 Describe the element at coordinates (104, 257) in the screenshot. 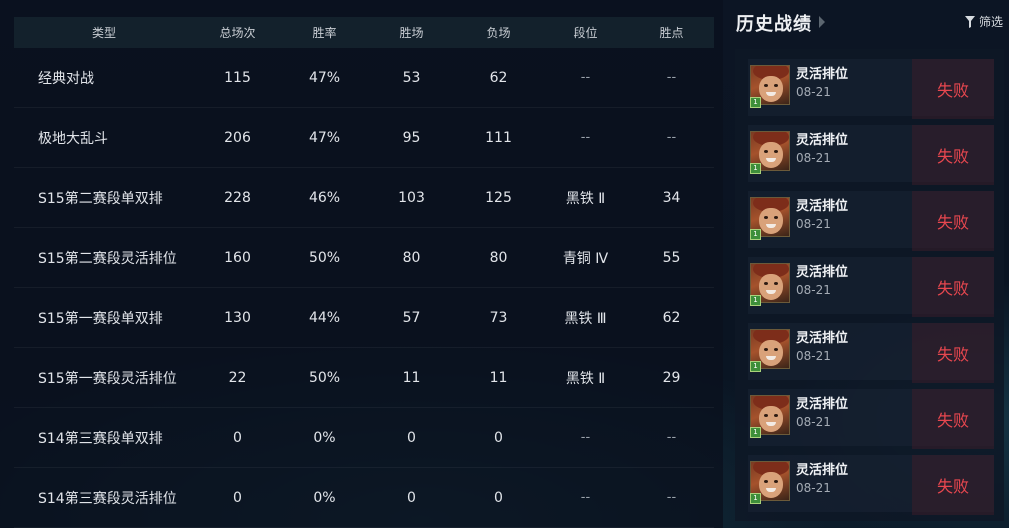

I see `cell-type: S15第二赛段灵活排位` at that location.